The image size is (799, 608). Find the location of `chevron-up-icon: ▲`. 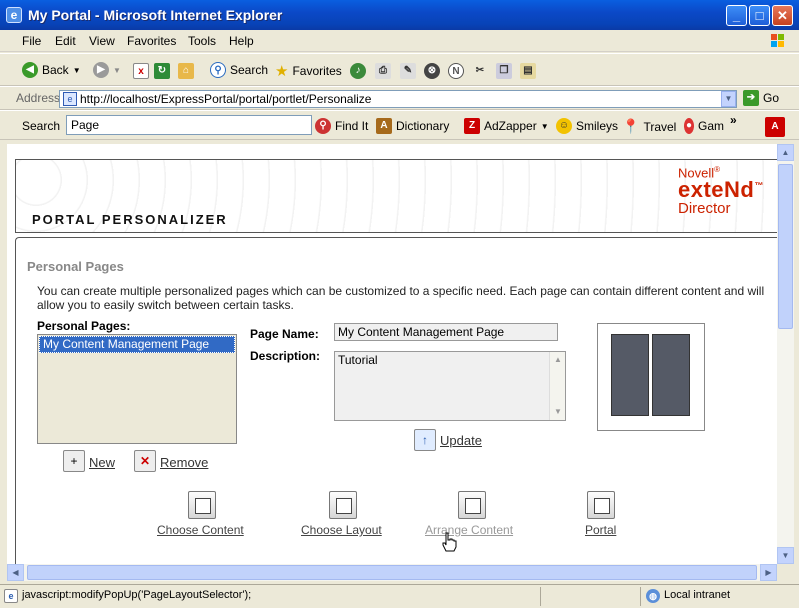

chevron-up-icon: ▲ is located at coordinates (558, 360).